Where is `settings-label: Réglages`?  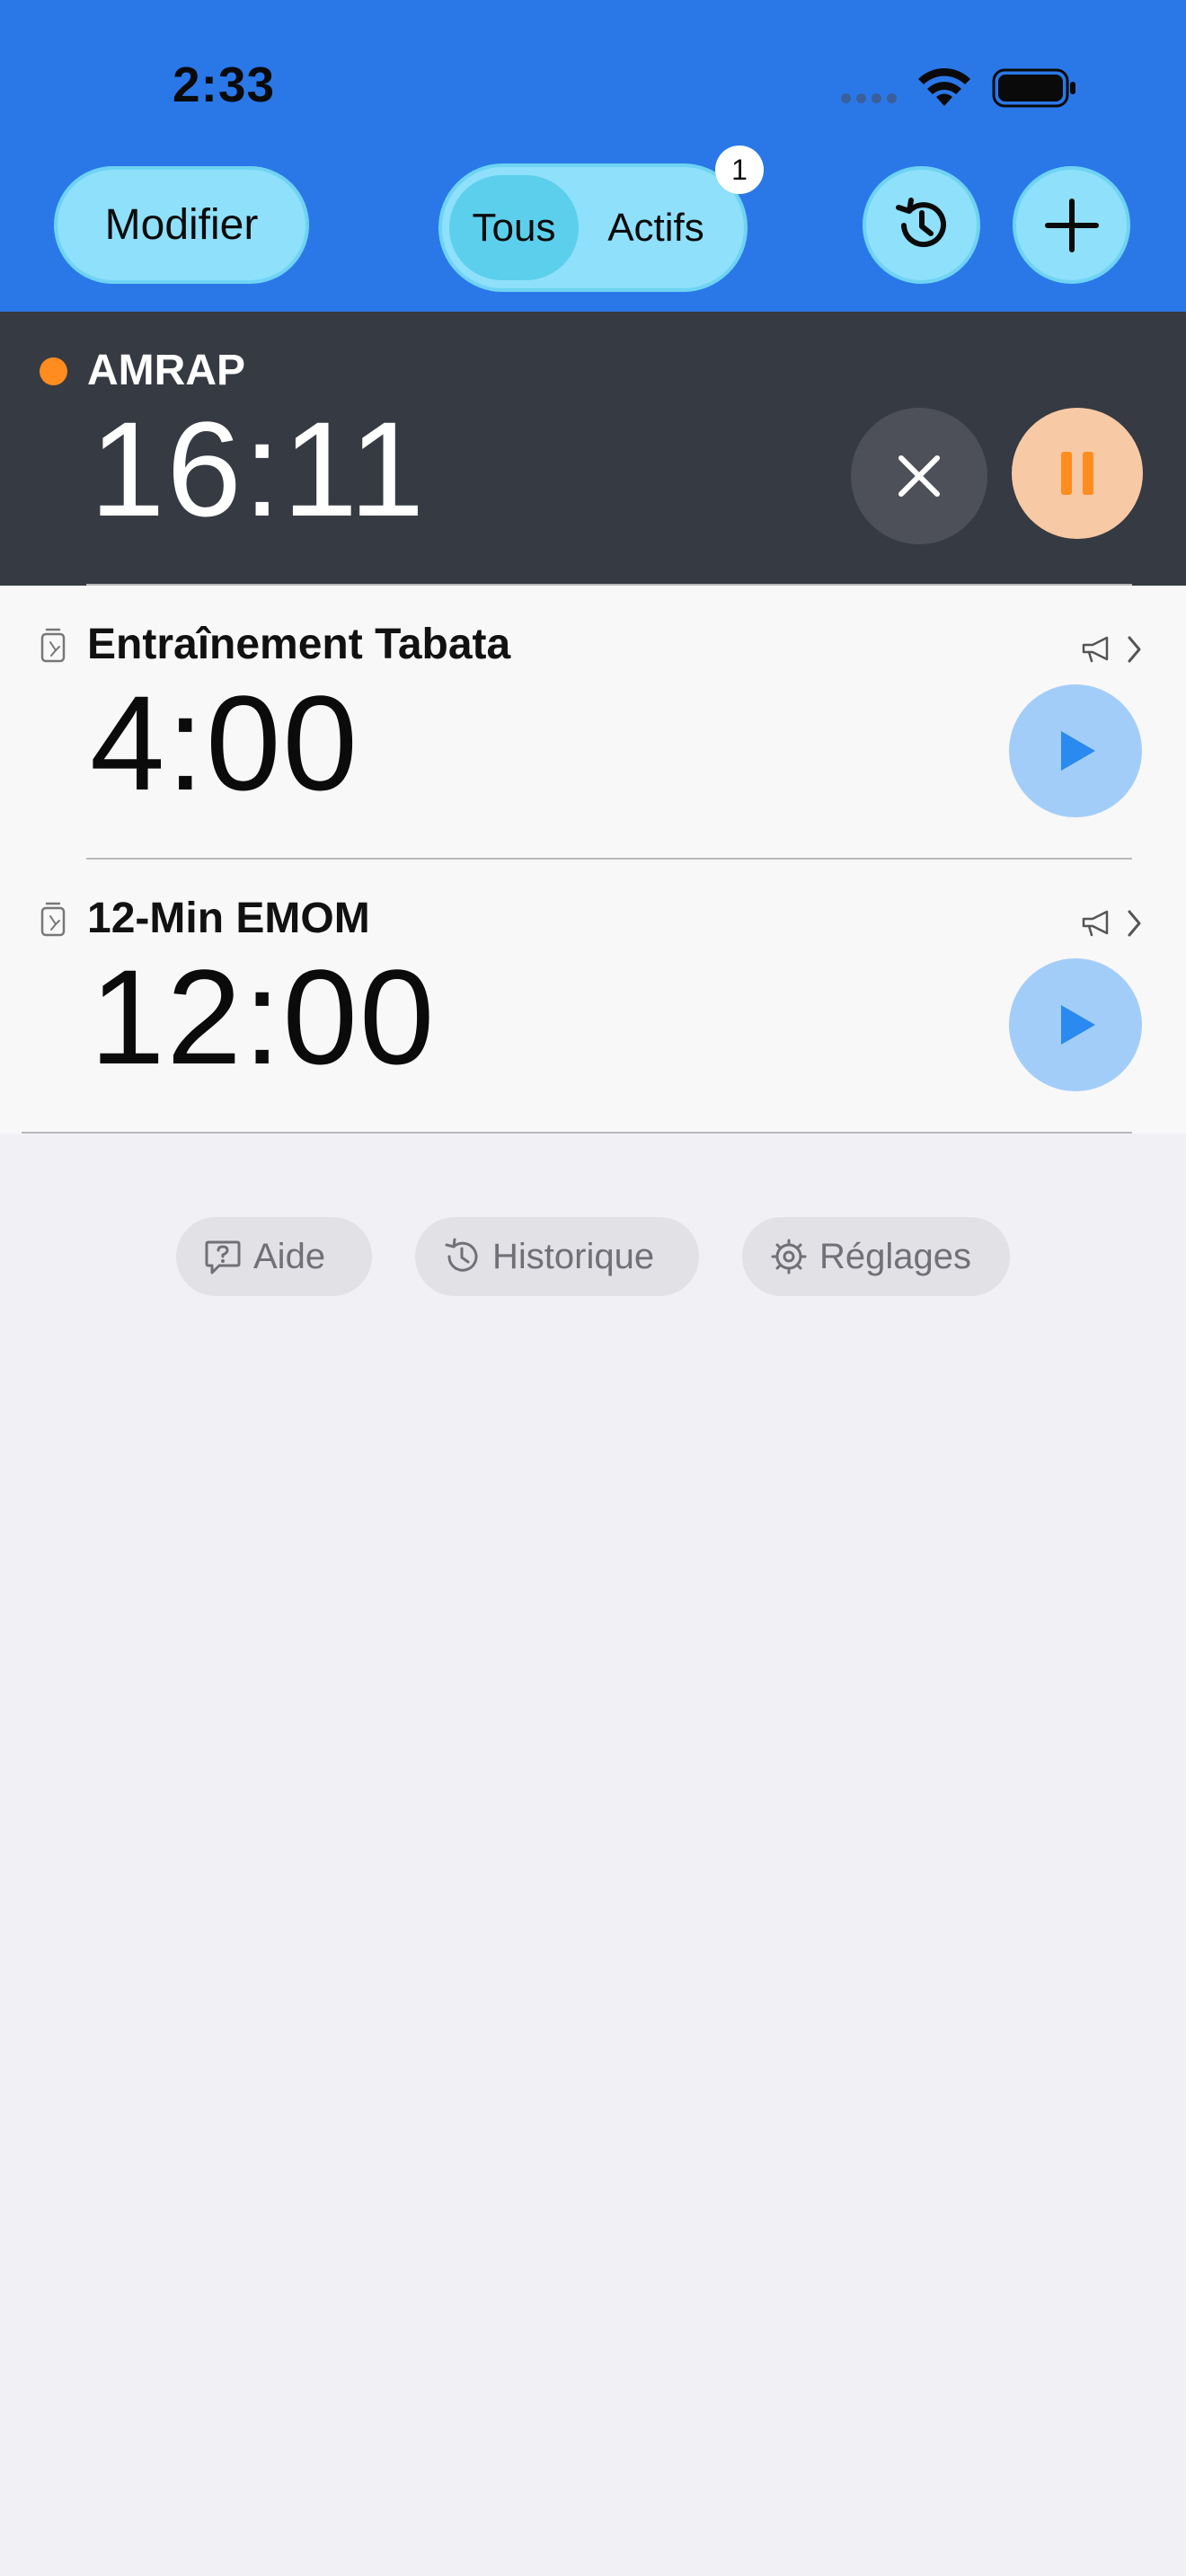 settings-label: Réglages is located at coordinates (895, 1256).